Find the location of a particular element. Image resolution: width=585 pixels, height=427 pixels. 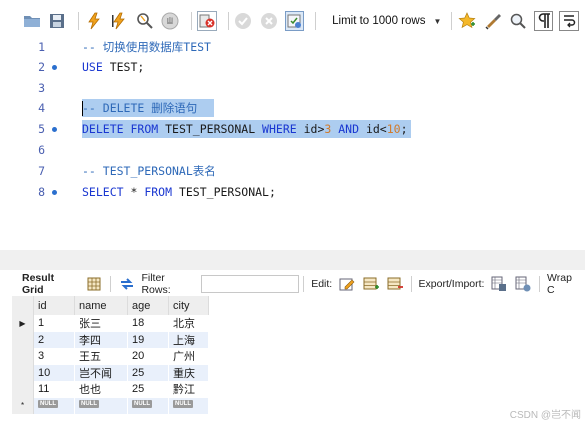

table-row: 10 岂不闻 25 重庆 is located at coordinates (110, 372).